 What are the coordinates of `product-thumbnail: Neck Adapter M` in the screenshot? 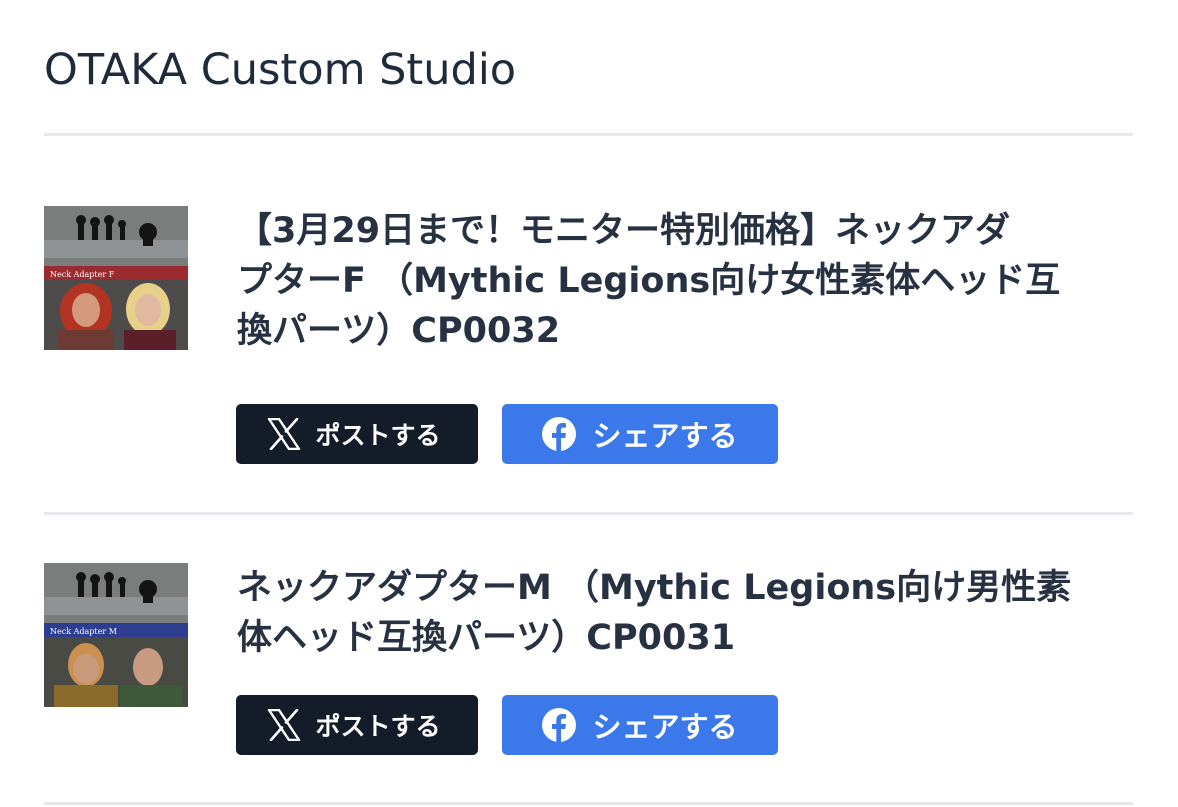 It's located at (116, 635).